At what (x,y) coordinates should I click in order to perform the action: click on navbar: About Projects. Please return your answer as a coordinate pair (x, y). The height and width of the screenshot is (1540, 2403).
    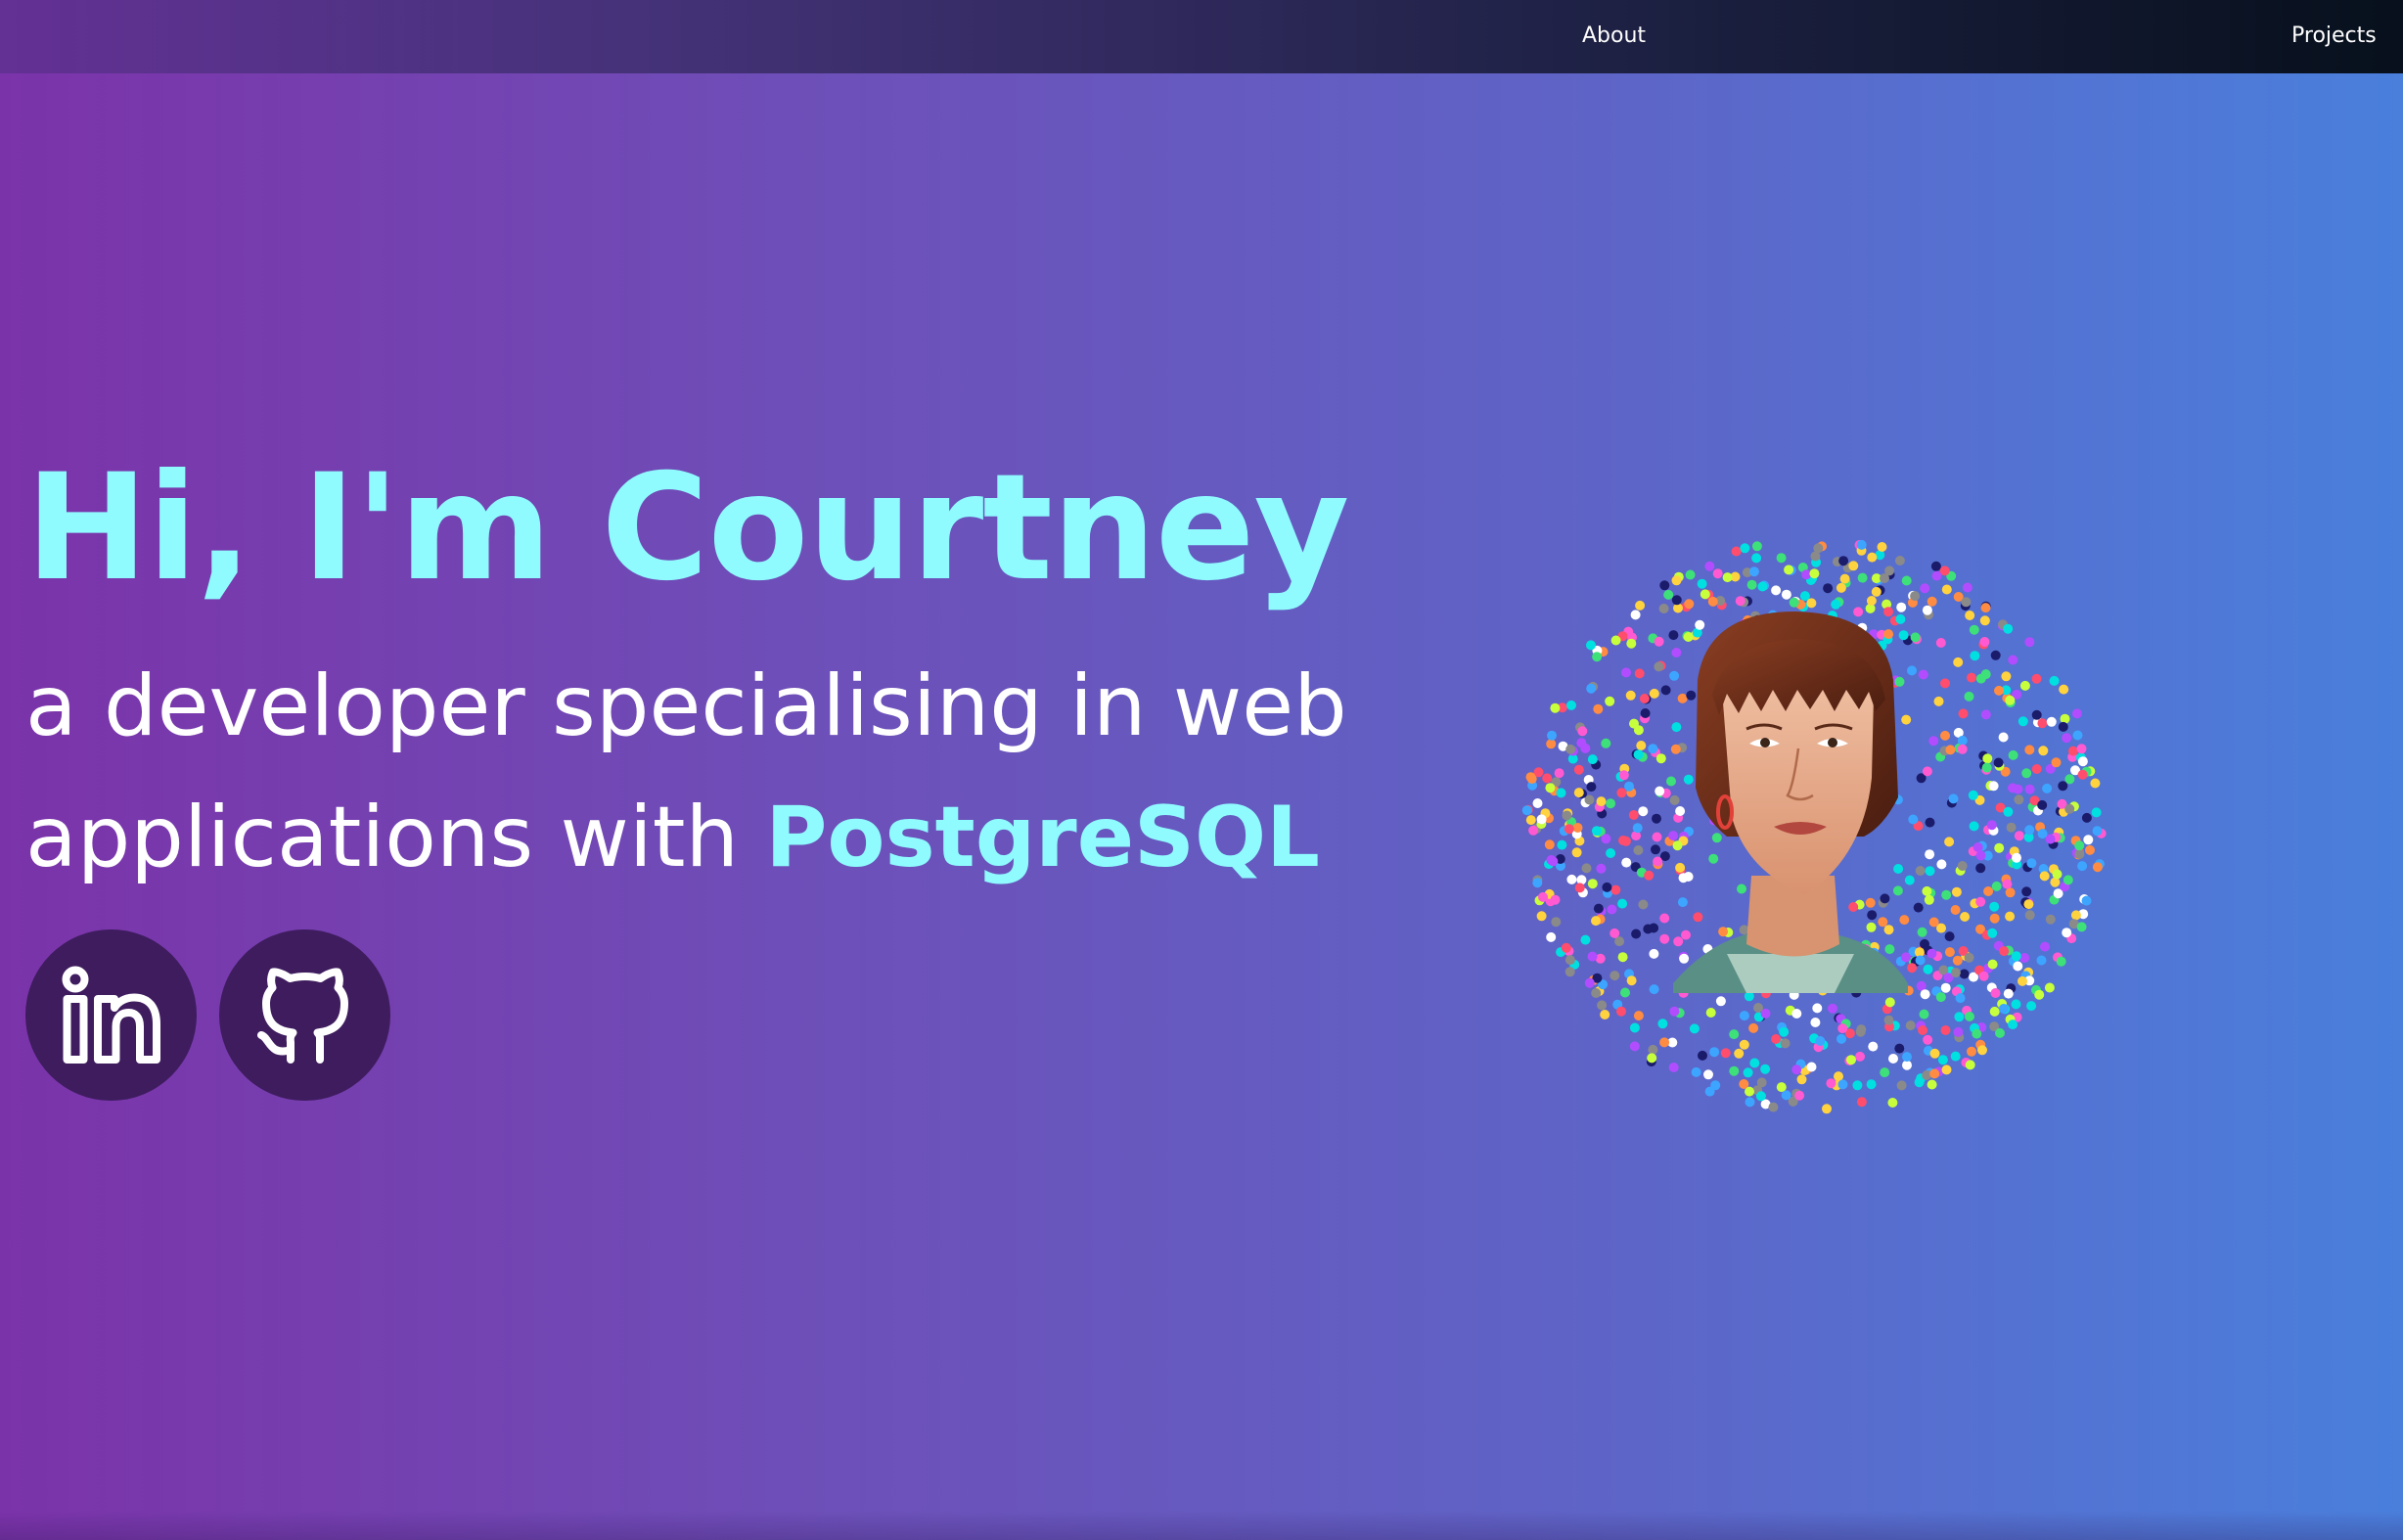
    Looking at the image, I should click on (1201, 36).